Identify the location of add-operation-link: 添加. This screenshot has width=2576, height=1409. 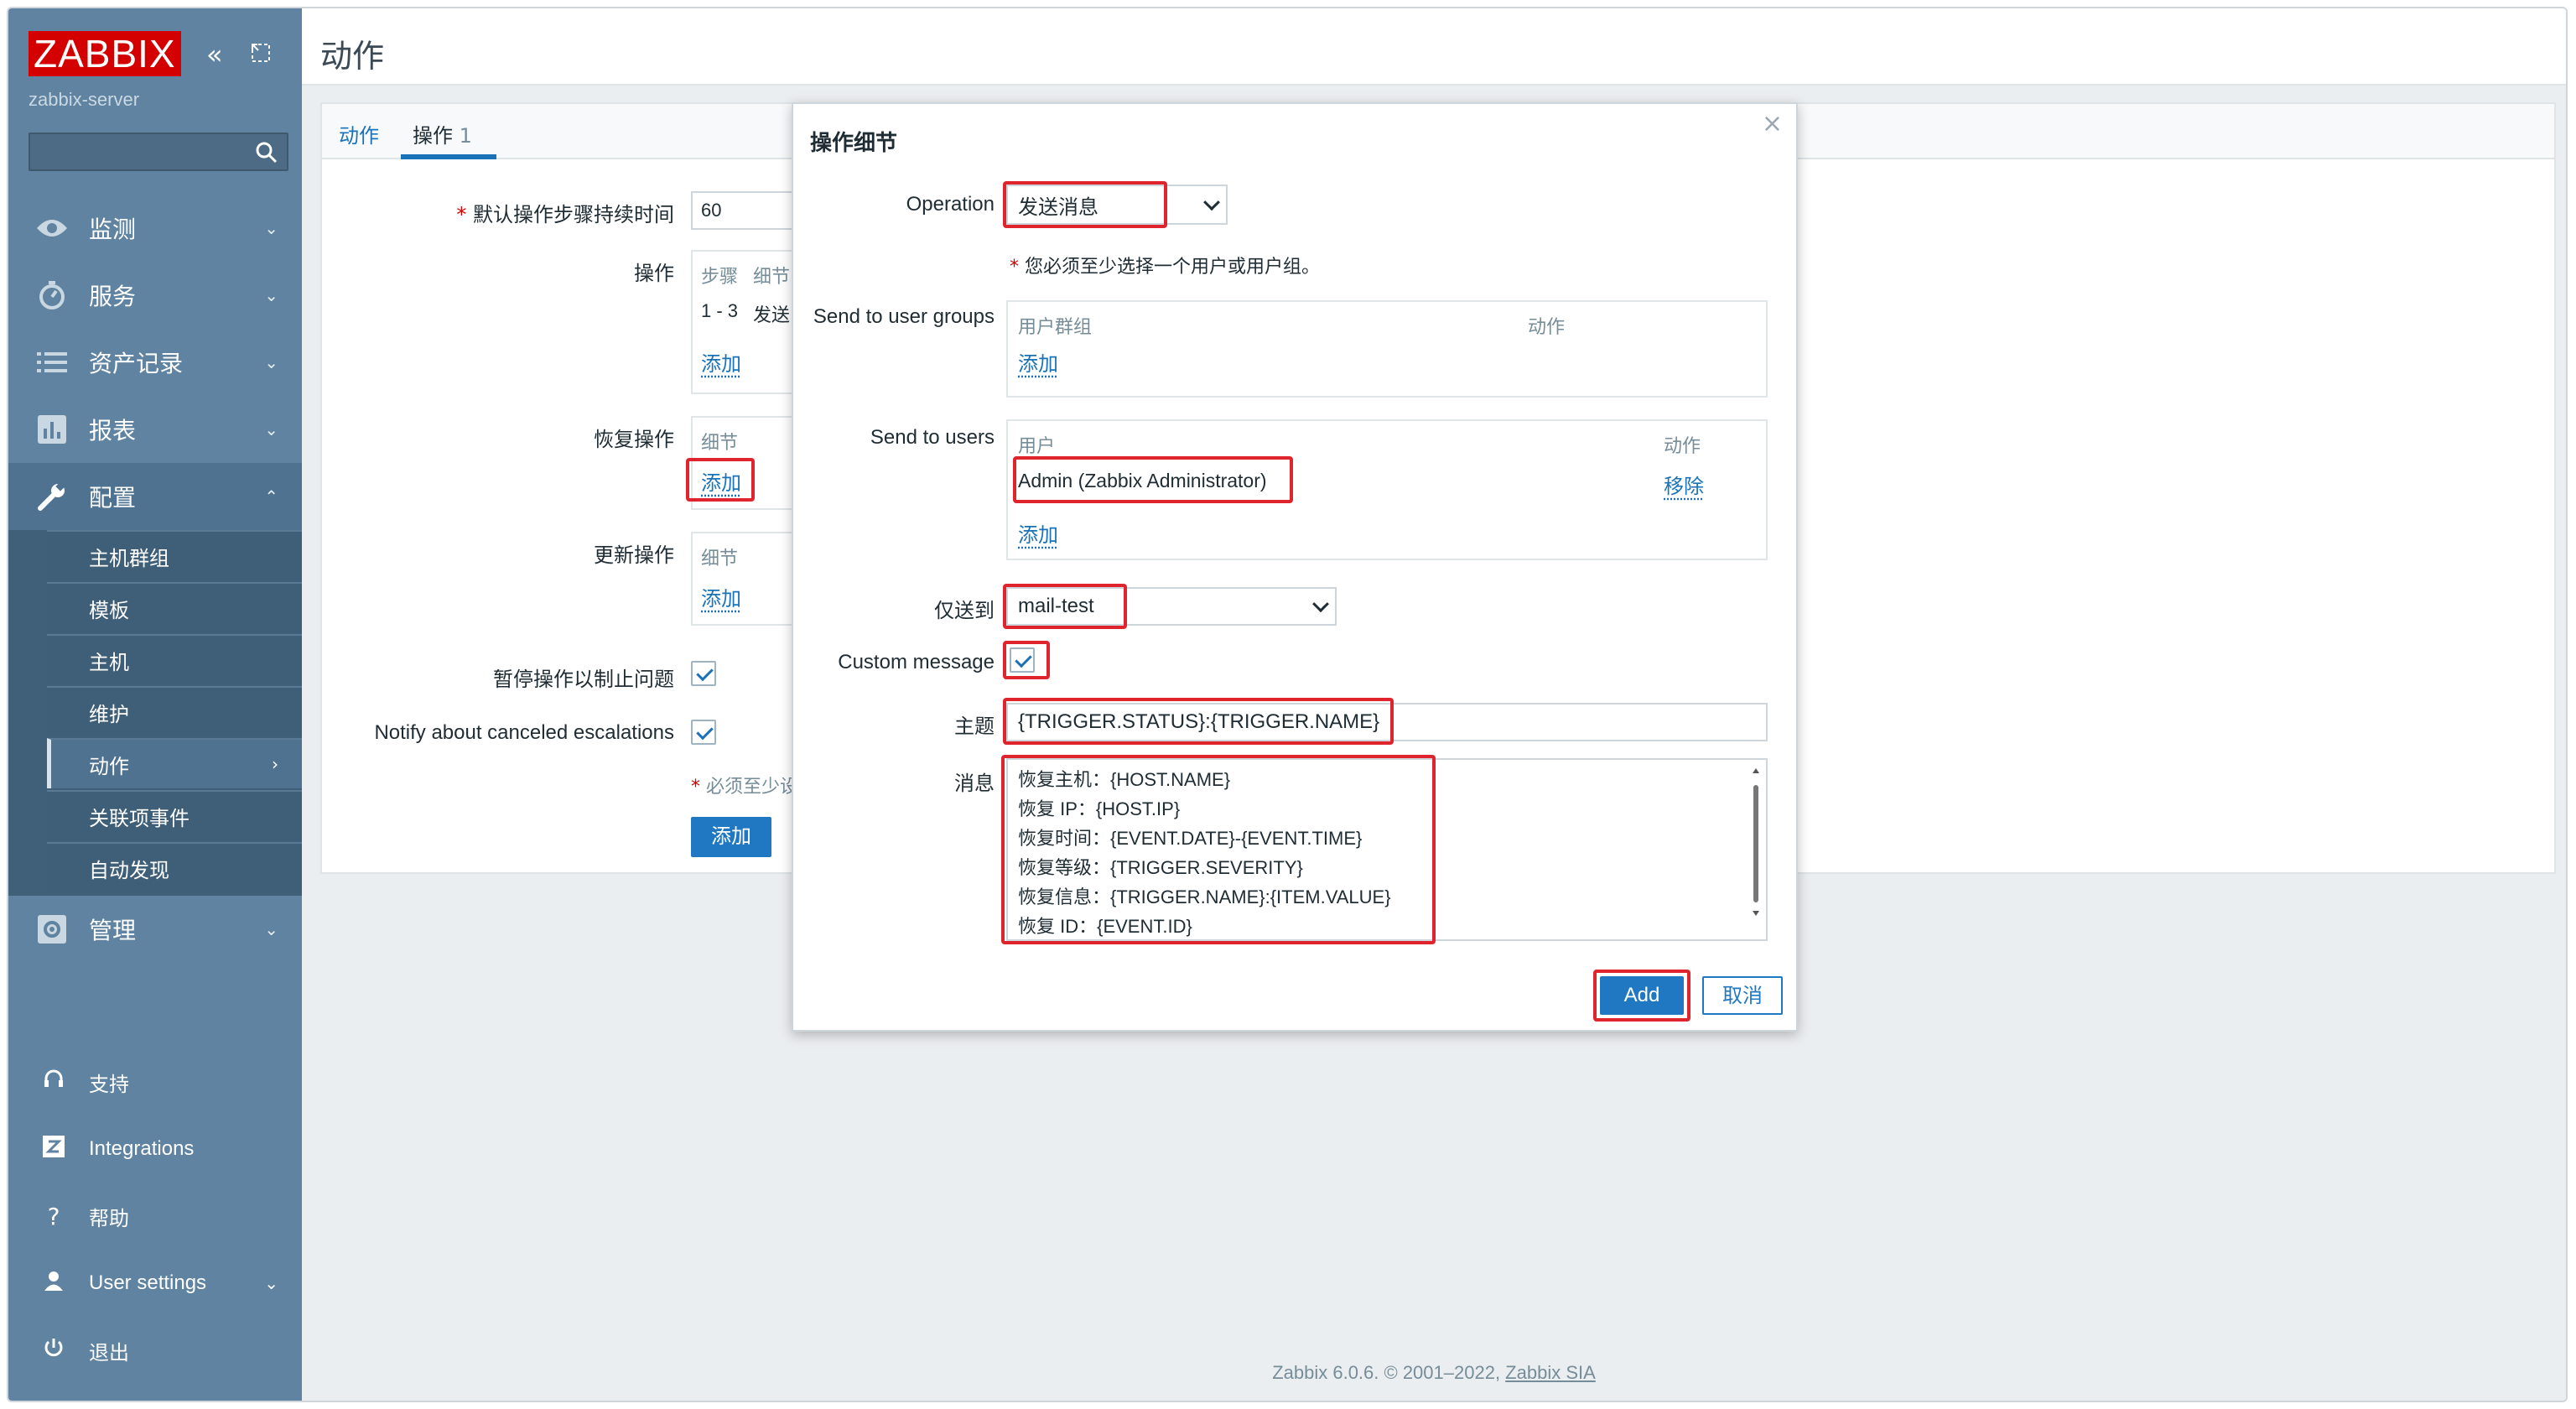
(721, 362).